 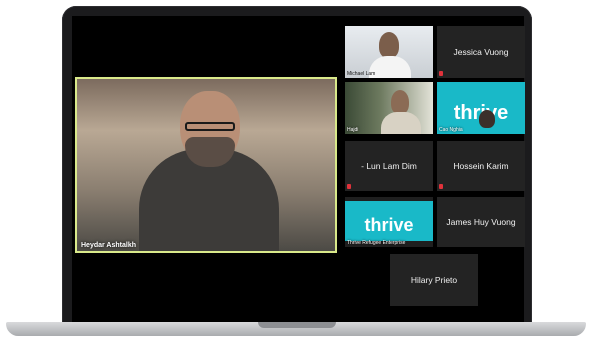 I want to click on participant-name: - Lun Lam Dim, so click(x=389, y=166).